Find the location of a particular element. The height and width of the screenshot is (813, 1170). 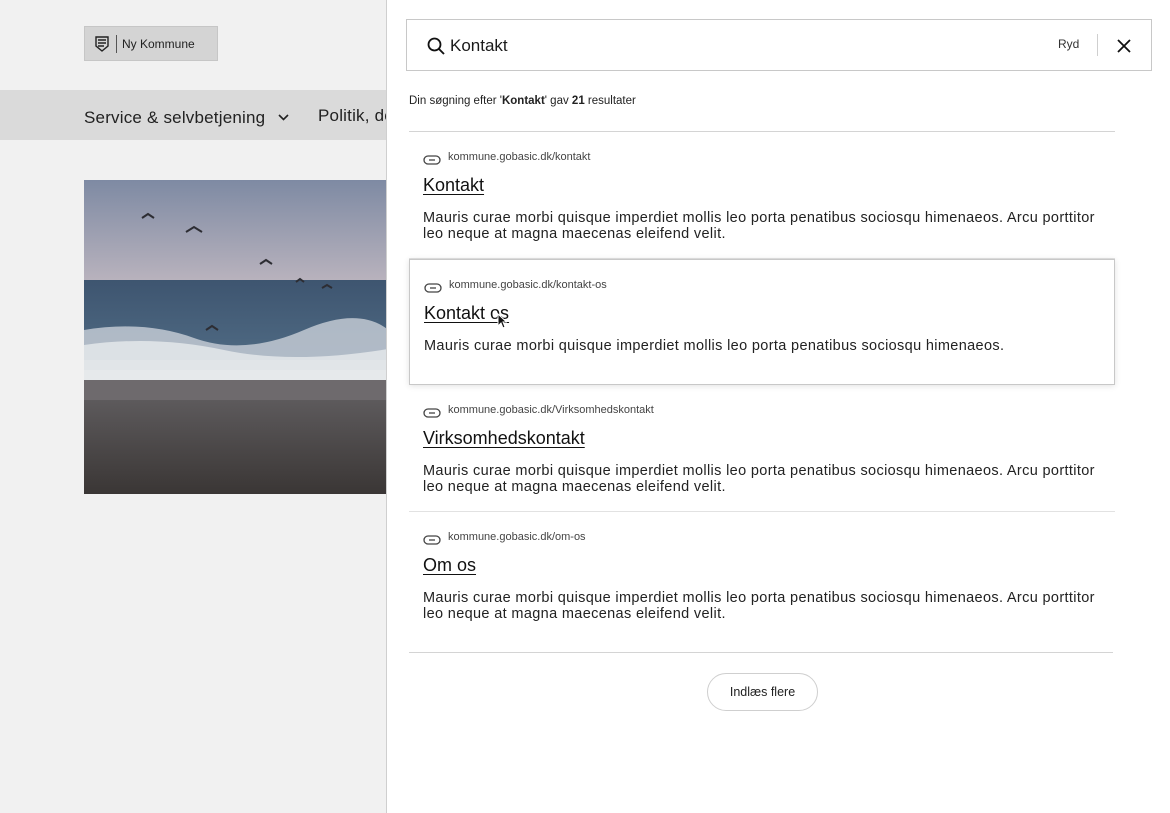

logo-divider is located at coordinates (116, 43).